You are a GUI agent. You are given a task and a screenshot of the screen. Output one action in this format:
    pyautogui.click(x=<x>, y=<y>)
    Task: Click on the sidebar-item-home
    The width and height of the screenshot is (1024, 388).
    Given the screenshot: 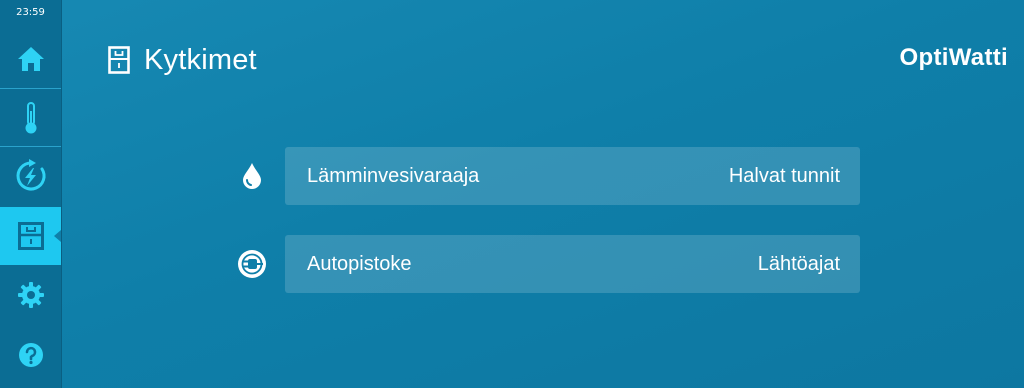 What is the action you would take?
    pyautogui.click(x=30, y=59)
    